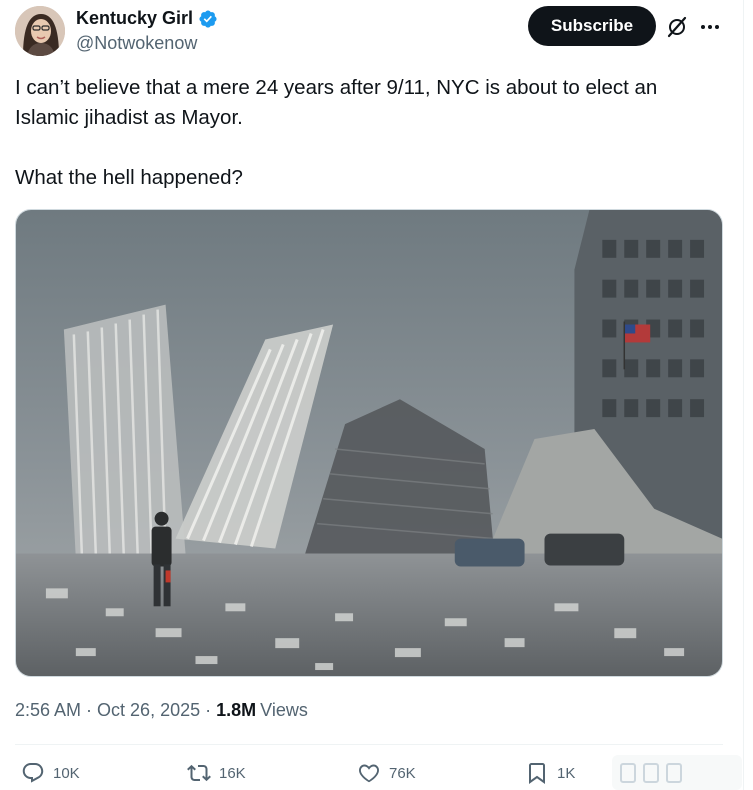 Image resolution: width=753 pixels, height=790 pixels. What do you see at coordinates (136, 43) in the screenshot?
I see `author-handle: @Notwokenow` at bounding box center [136, 43].